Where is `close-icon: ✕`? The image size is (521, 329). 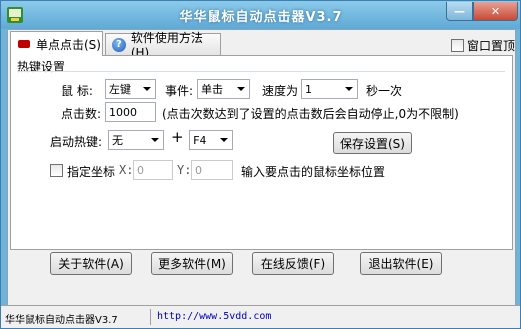 close-icon: ✕ is located at coordinates (495, 11).